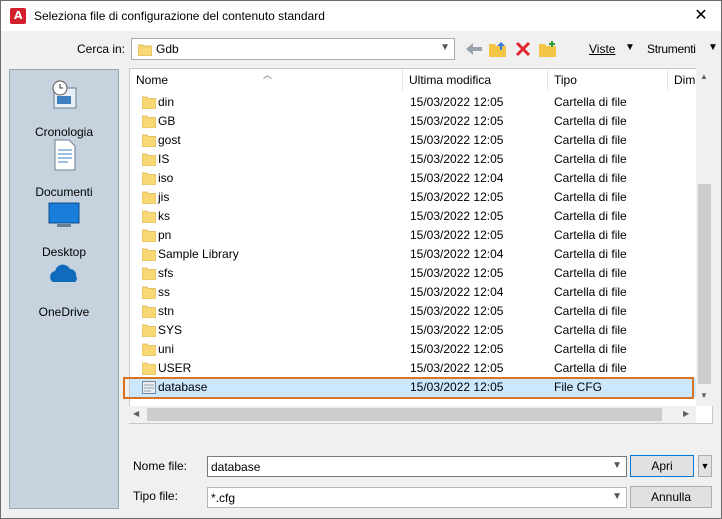 The width and height of the screenshot is (722, 519). I want to click on file-row: stn 15/03/2022 12:05 Cartella di file, so click(413, 311).